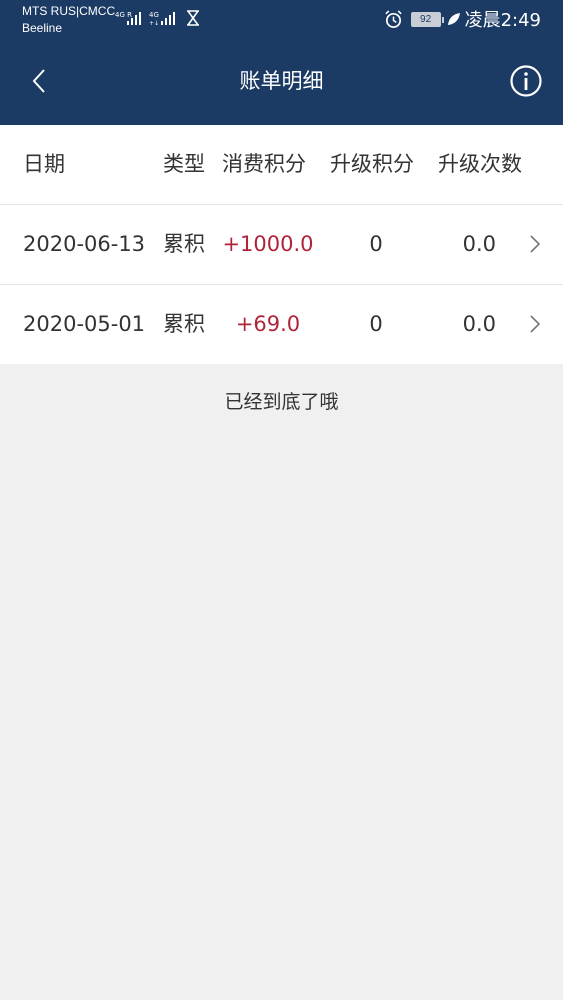 The width and height of the screenshot is (563, 1000). Describe the element at coordinates (462, 19) in the screenshot. I see `status-right: 92 凌晨2:49` at that location.